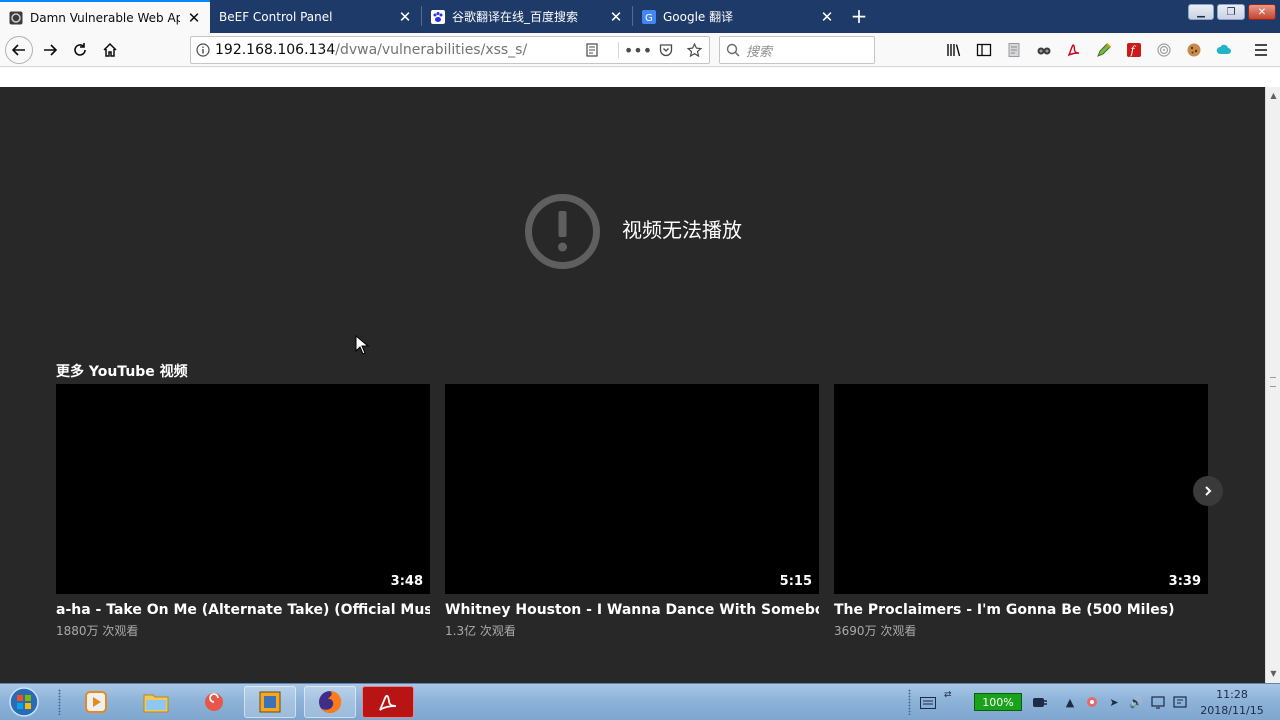 The image size is (1280, 720). Describe the element at coordinates (1273, 95) in the screenshot. I see `scroll-up-arrow-icon: ▲` at that location.